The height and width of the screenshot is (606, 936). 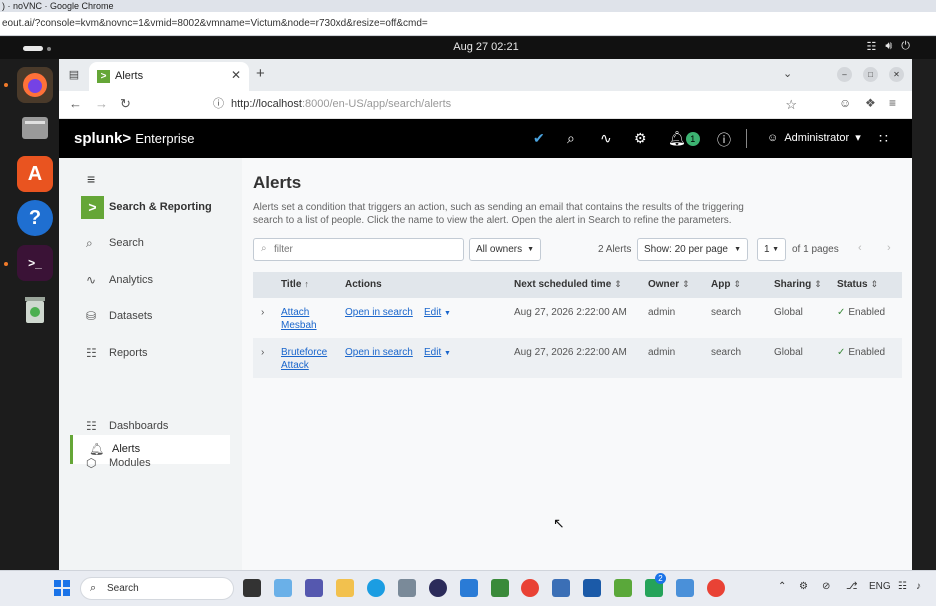 I want to click on close-window-button: ✕, so click(x=896, y=74).